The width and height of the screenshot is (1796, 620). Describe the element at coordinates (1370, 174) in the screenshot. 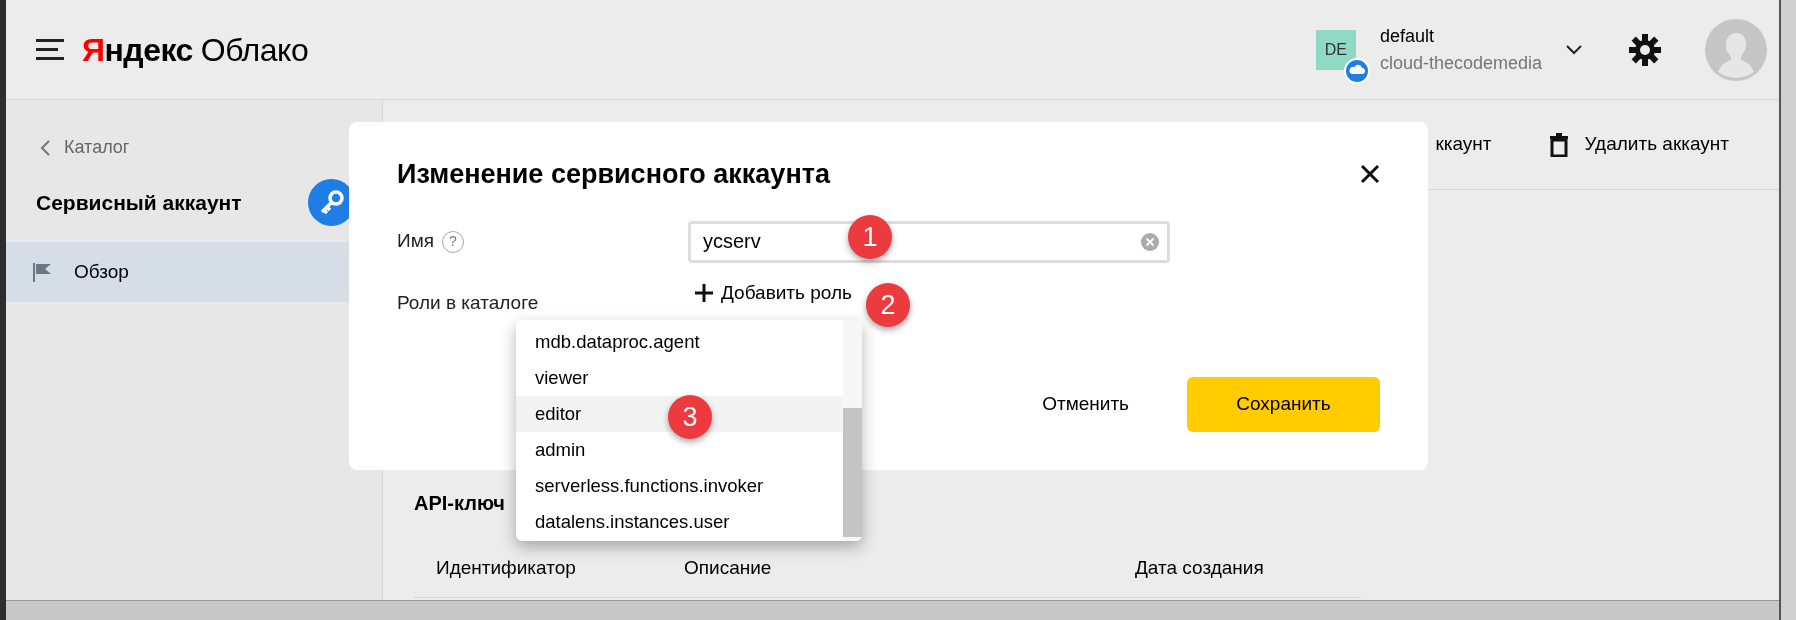

I see `close-icon` at that location.